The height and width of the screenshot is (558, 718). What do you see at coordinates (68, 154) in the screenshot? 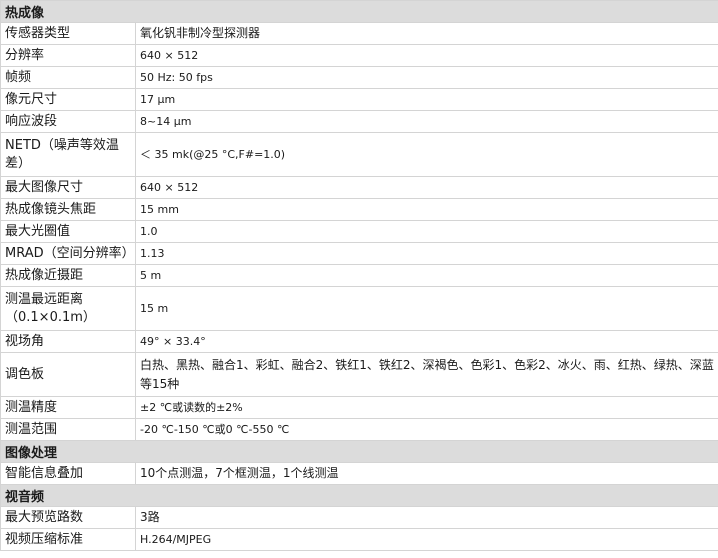
I see `spec-label: NETD（噪声等效温差）` at bounding box center [68, 154].